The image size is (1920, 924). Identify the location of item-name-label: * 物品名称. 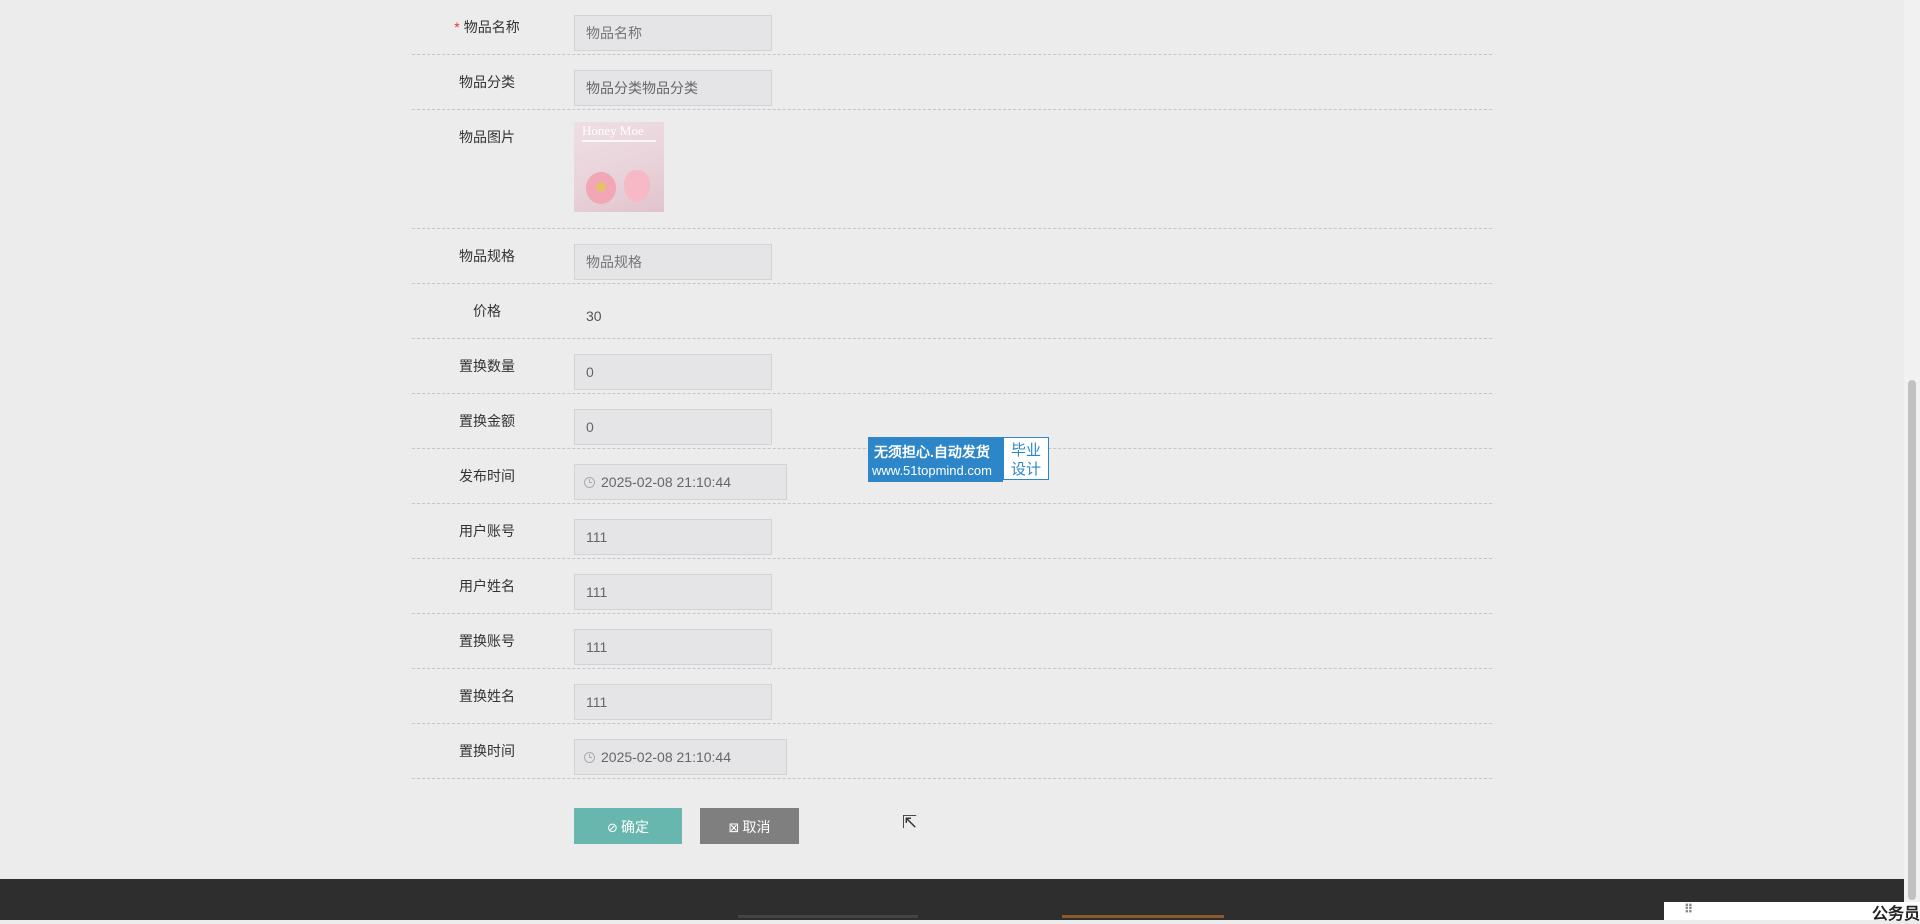
(487, 27).